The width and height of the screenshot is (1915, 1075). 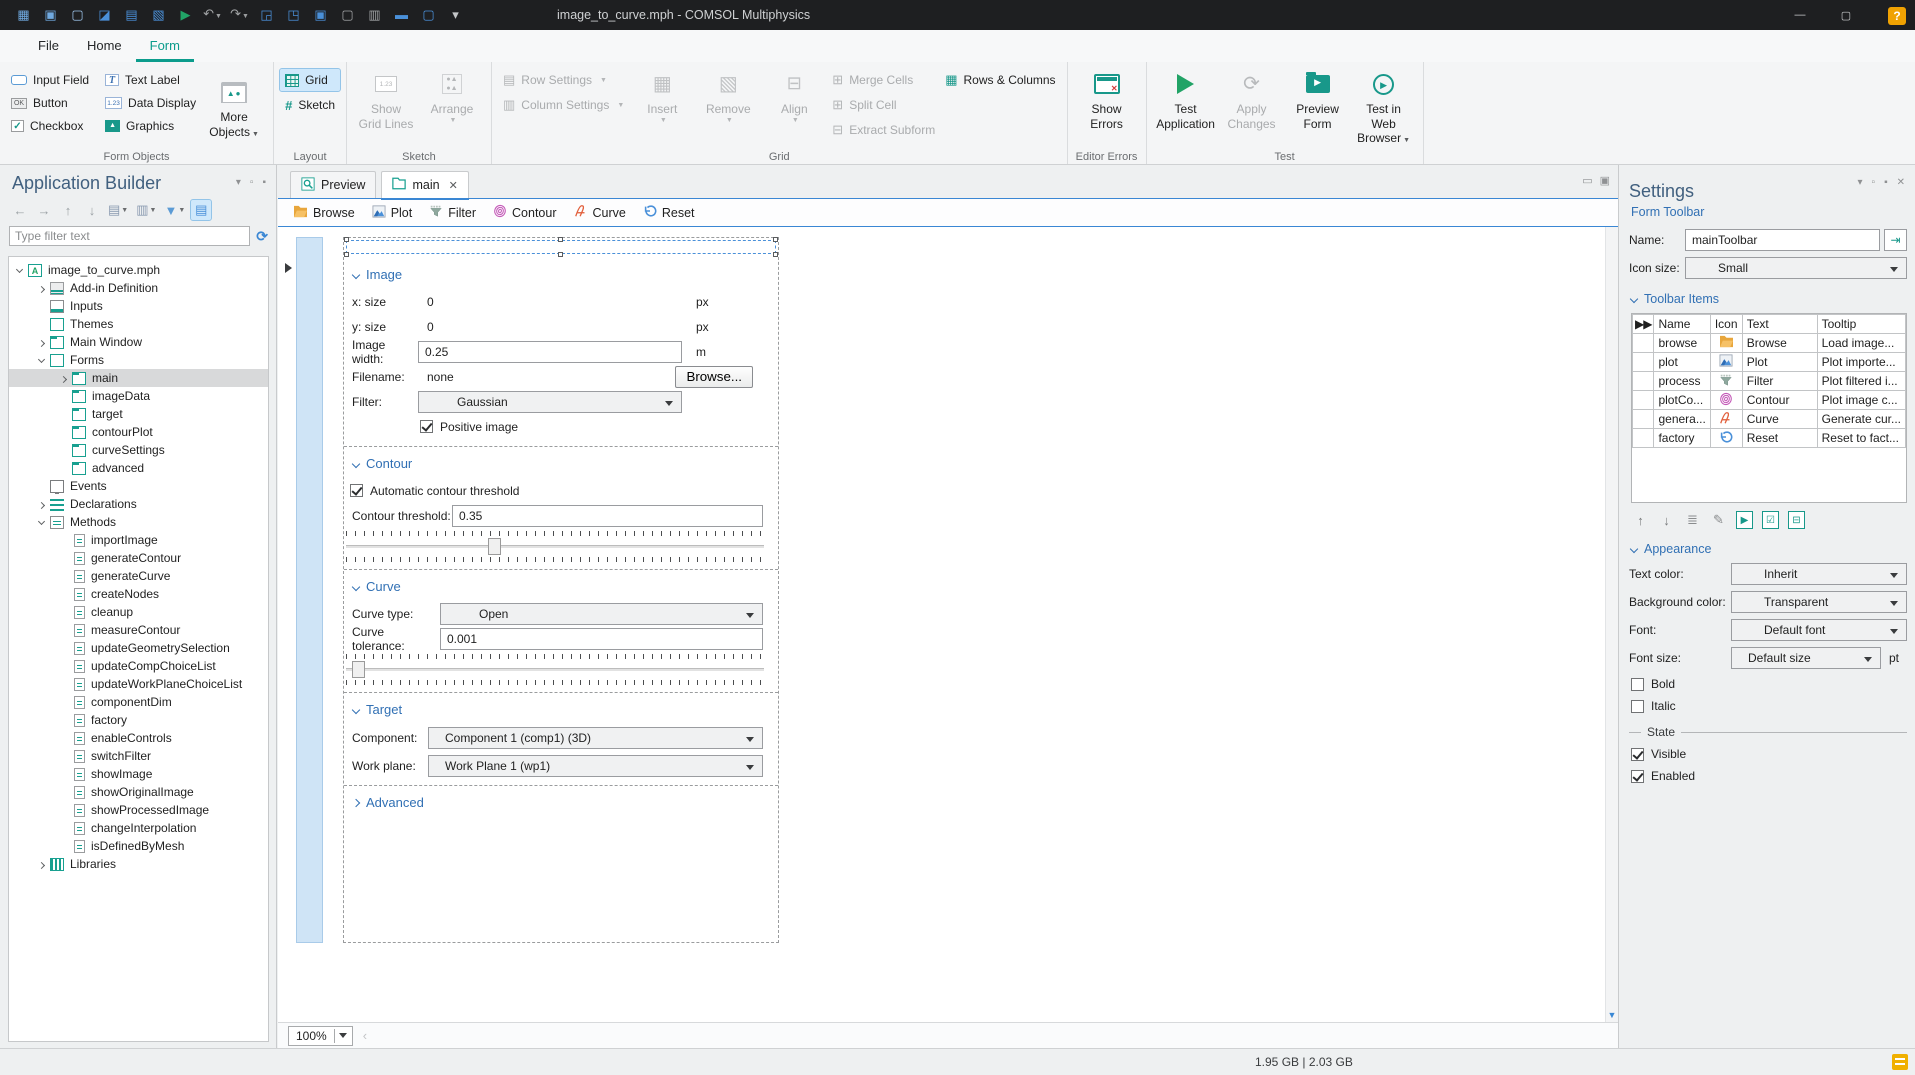 I want to click on arrange-button: ●▲ ●▲ Arrange ▼, so click(x=452, y=97).